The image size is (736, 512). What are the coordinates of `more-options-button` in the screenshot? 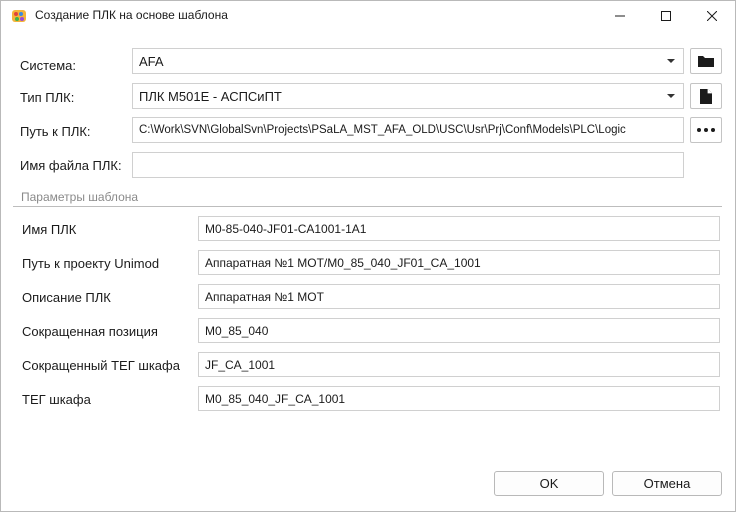 It's located at (706, 130).